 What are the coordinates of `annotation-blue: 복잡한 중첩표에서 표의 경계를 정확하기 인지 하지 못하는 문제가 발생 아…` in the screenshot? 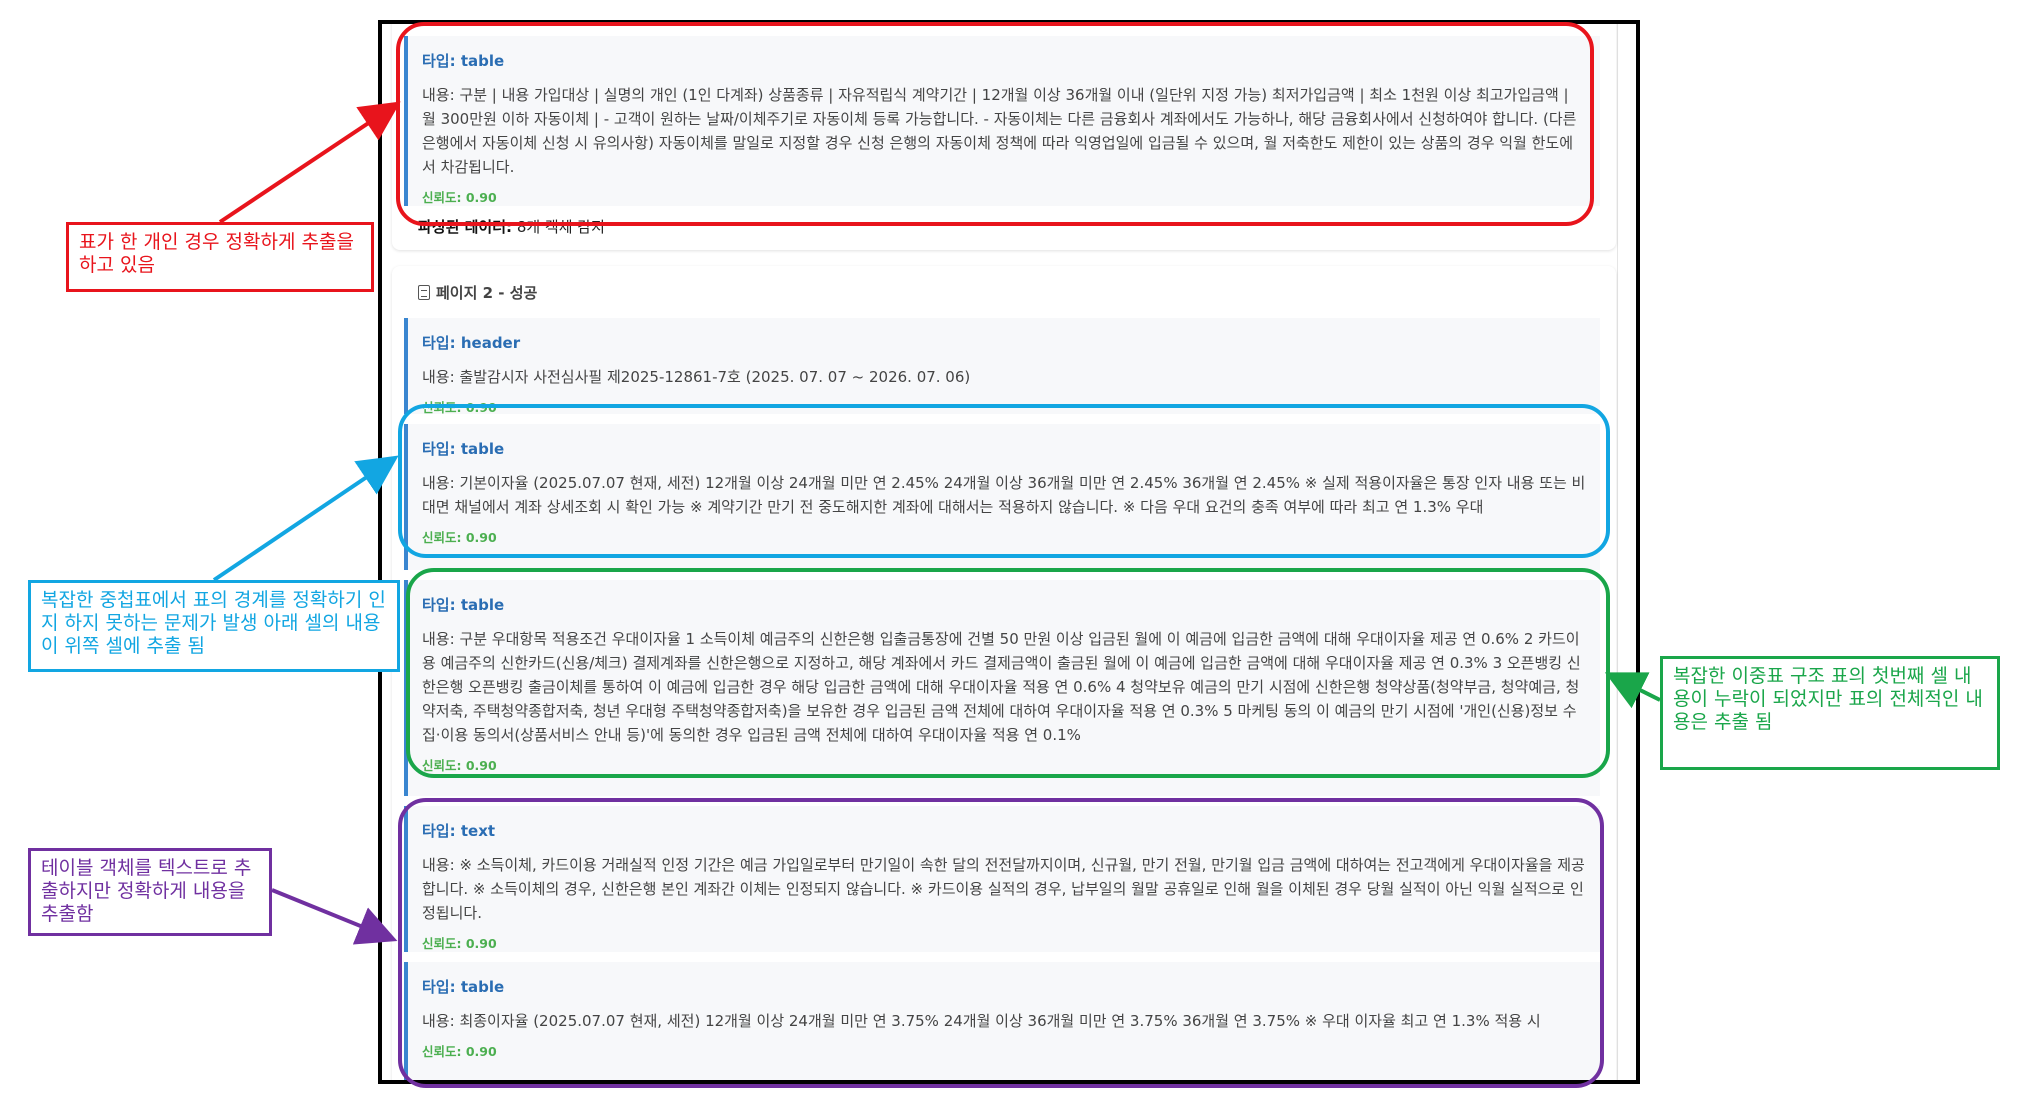 It's located at (214, 626).